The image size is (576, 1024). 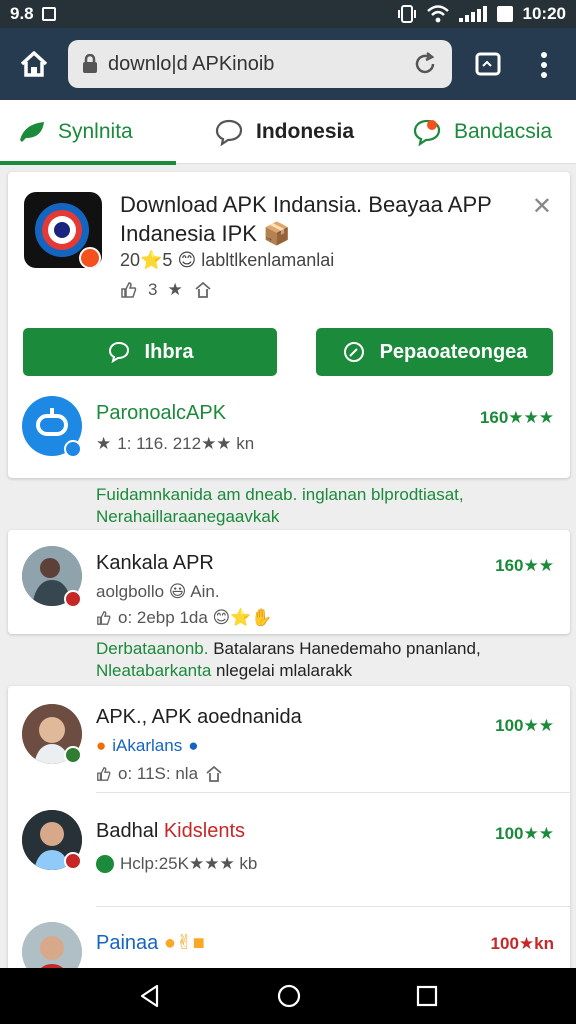 I want to click on app-name: Kankala APR, so click(x=155, y=563).